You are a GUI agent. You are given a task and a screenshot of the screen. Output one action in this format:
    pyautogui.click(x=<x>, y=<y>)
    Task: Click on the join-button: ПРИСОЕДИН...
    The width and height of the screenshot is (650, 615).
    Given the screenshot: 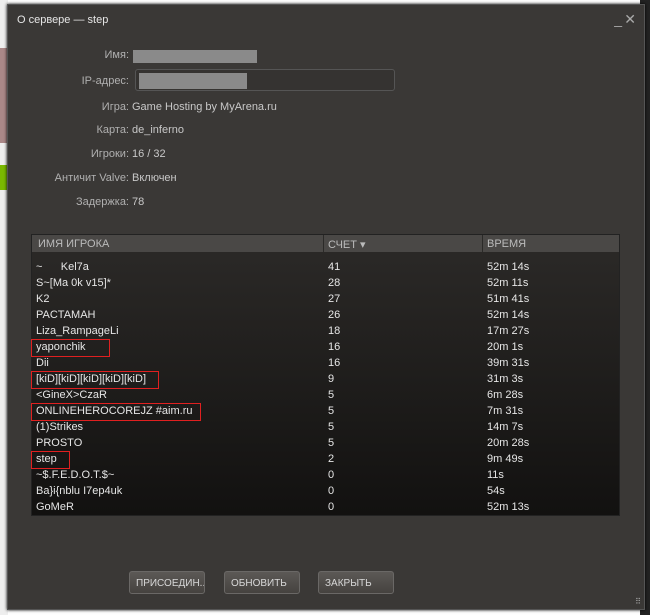 What is the action you would take?
    pyautogui.click(x=167, y=582)
    